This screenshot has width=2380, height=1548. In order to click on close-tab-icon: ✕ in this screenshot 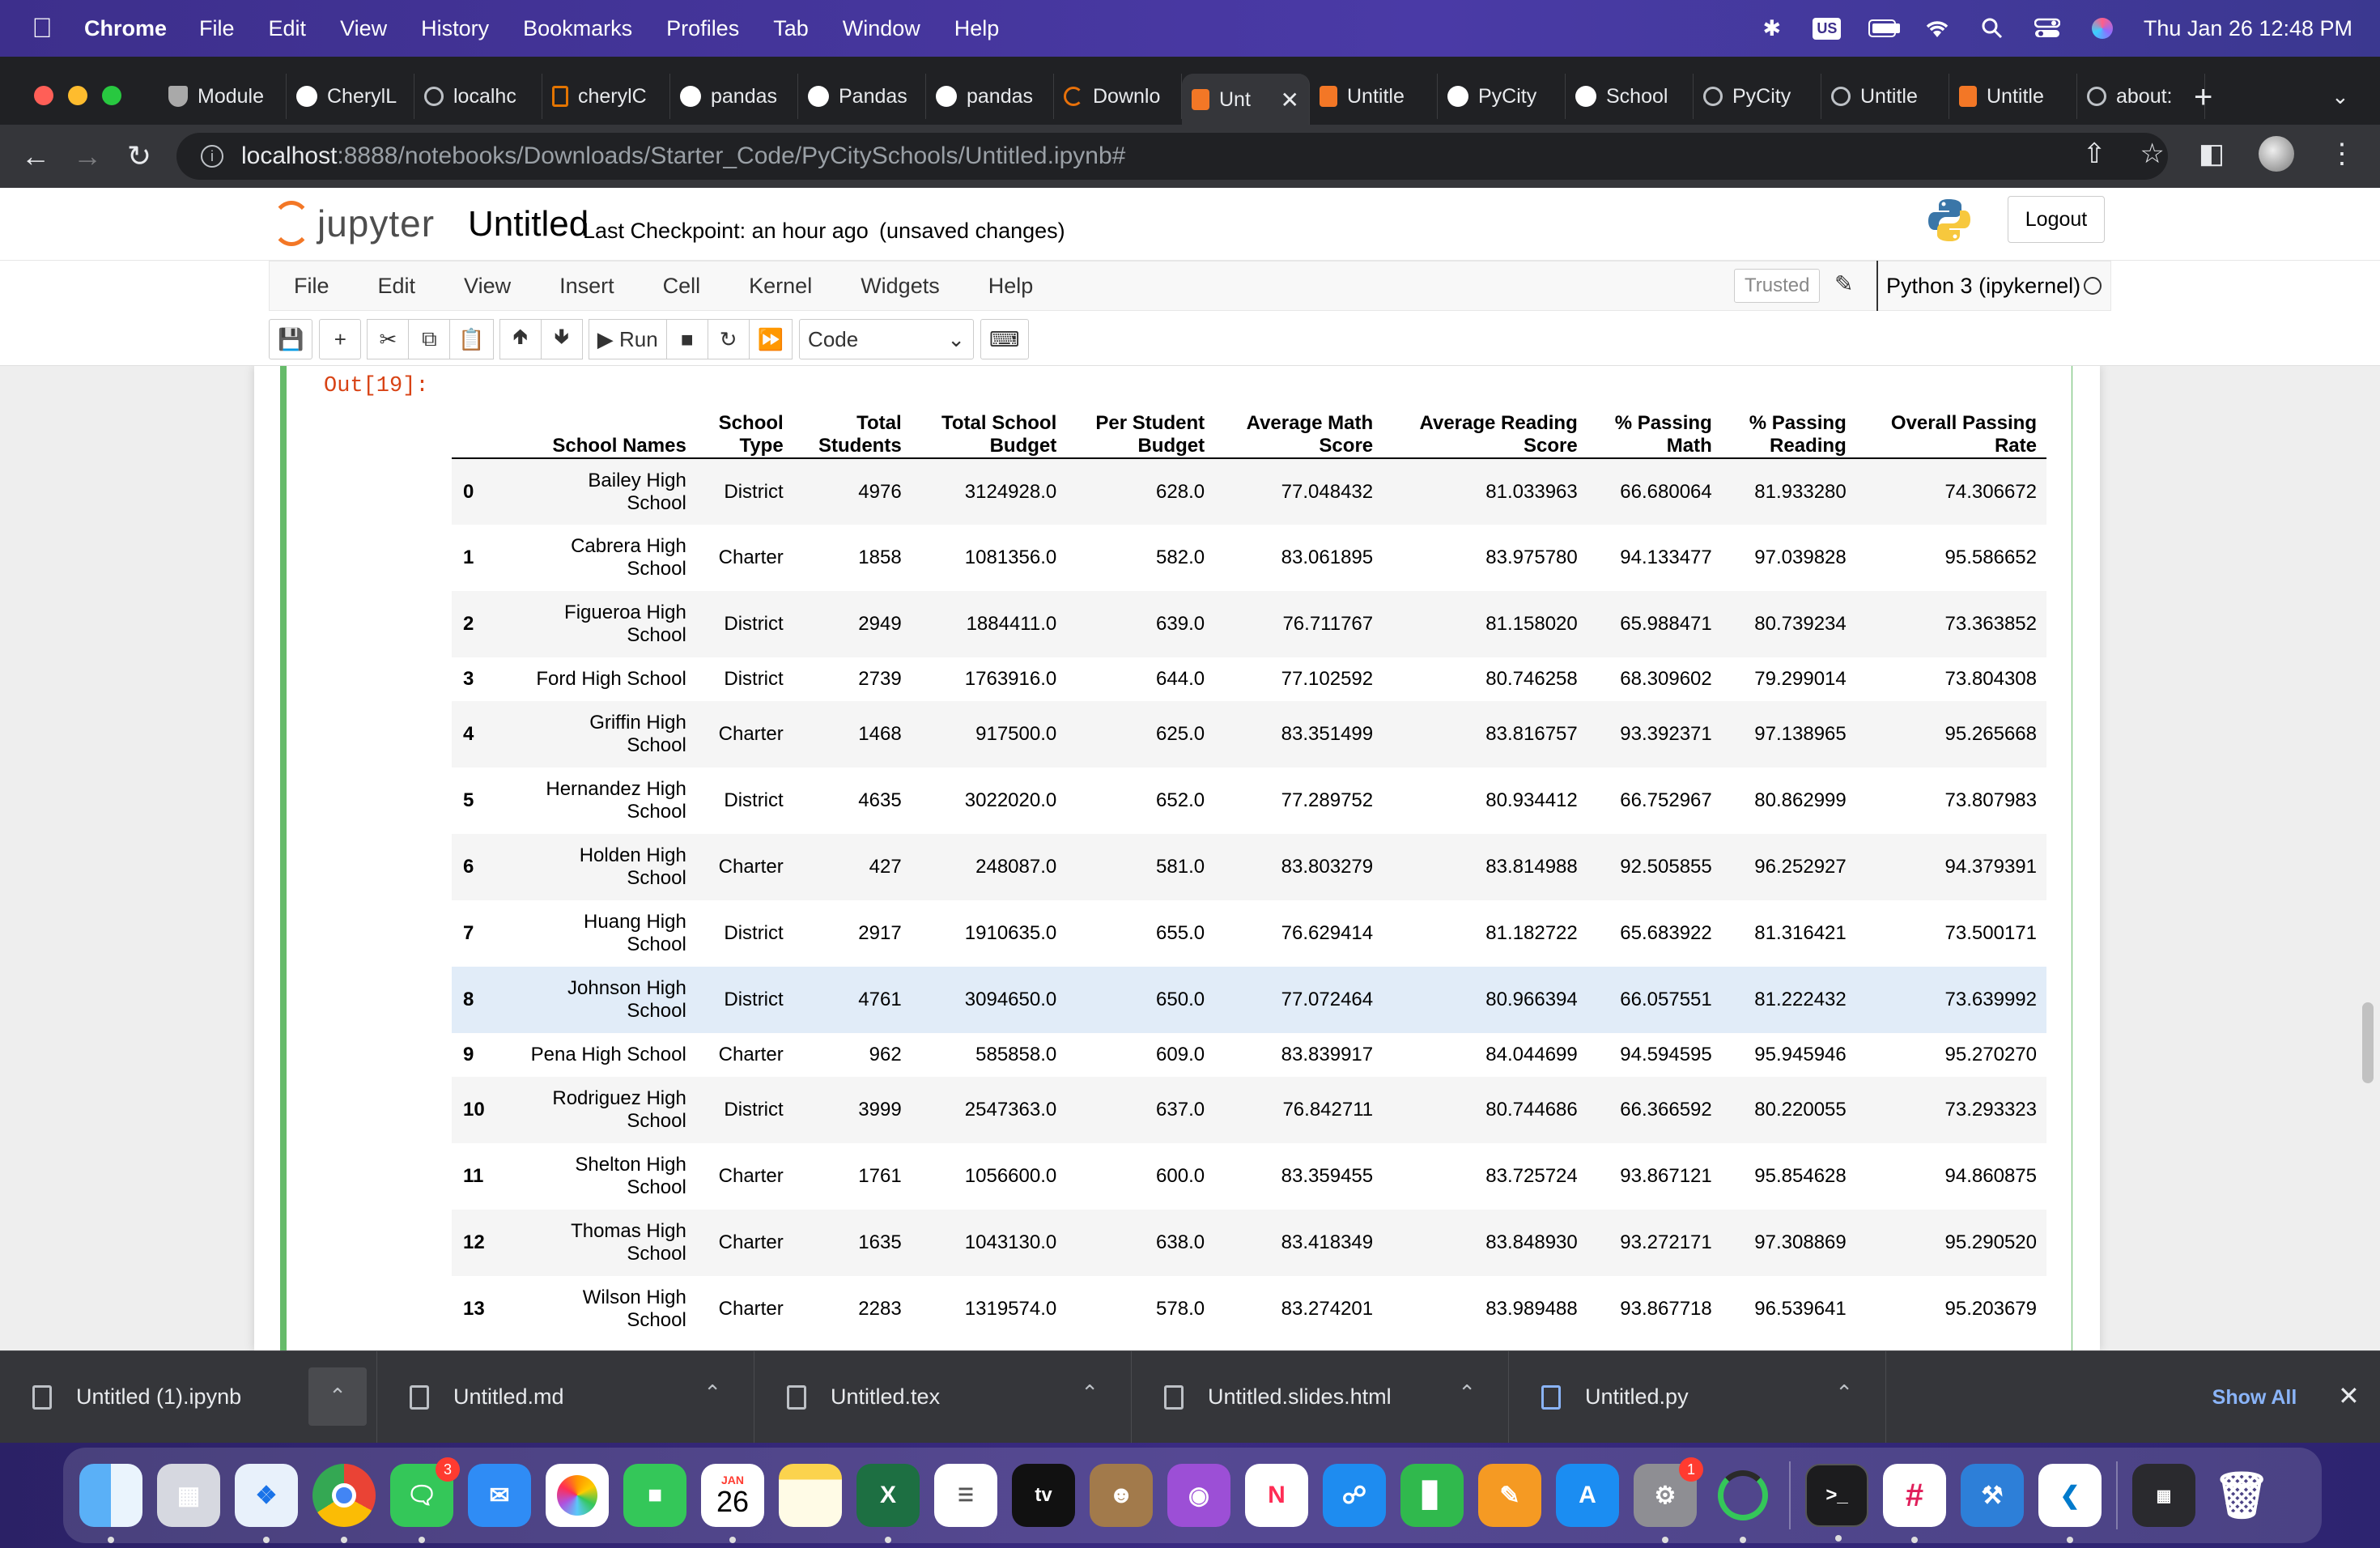, I will do `click(1290, 100)`.